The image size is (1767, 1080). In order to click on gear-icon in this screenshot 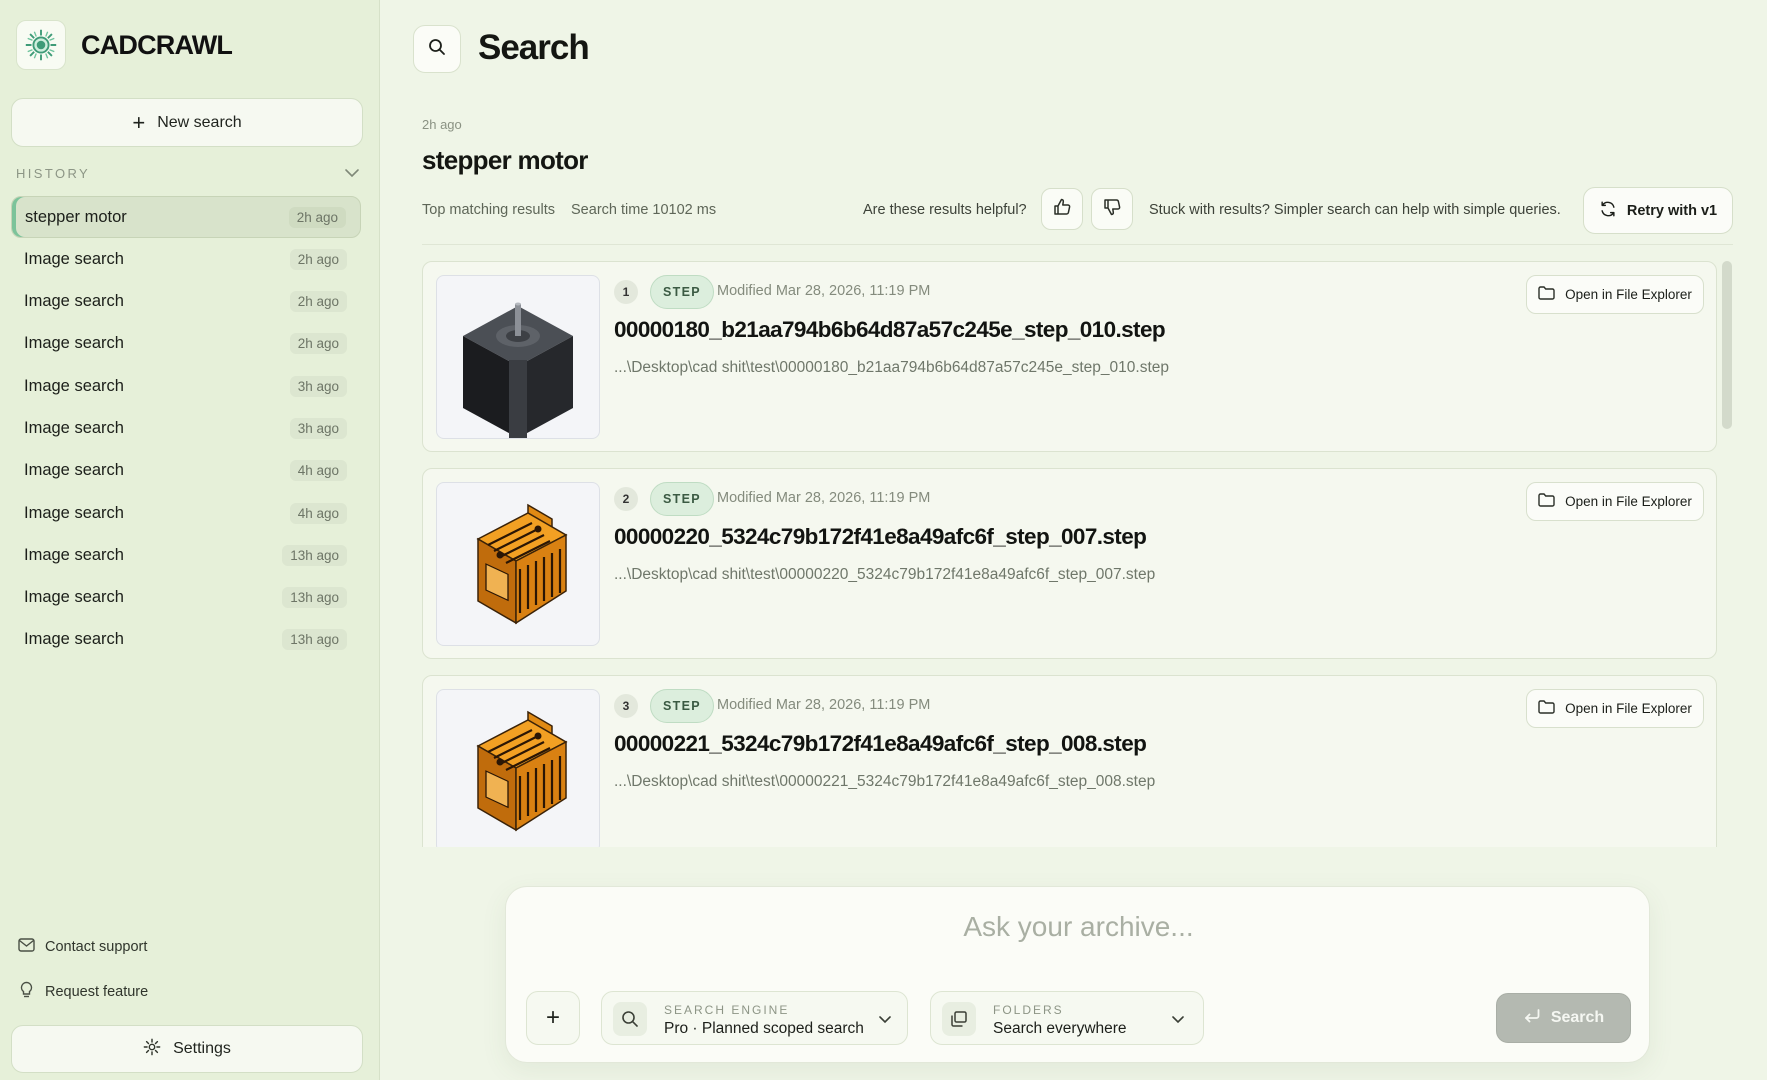, I will do `click(152, 1049)`.